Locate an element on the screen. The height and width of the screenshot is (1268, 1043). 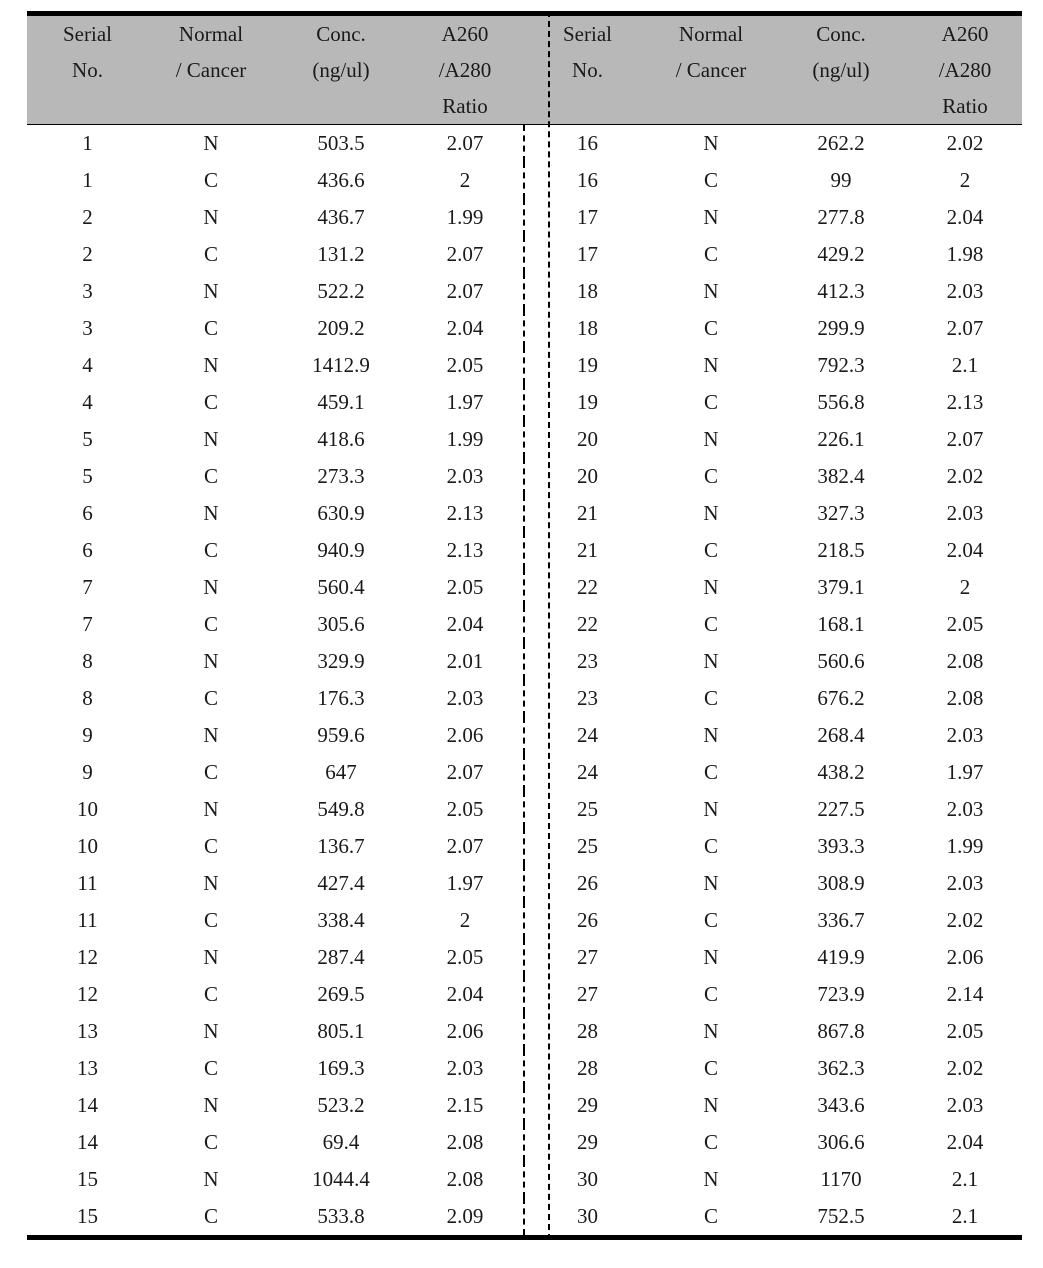
cell-serial-left: 9 is located at coordinates (87, 735).